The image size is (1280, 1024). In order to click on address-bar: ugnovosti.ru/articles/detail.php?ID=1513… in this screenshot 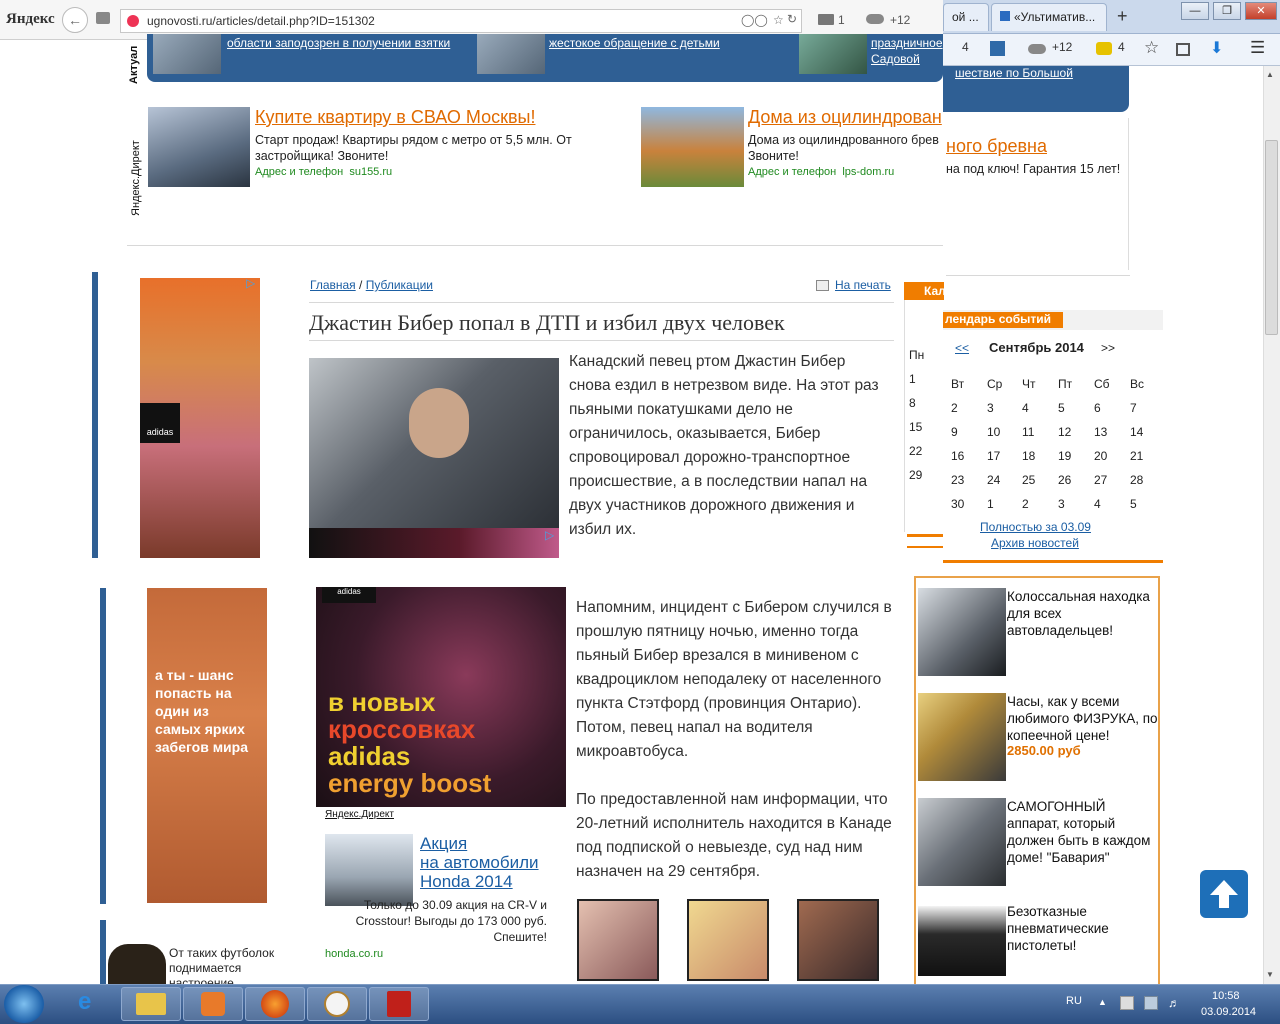, I will do `click(461, 21)`.